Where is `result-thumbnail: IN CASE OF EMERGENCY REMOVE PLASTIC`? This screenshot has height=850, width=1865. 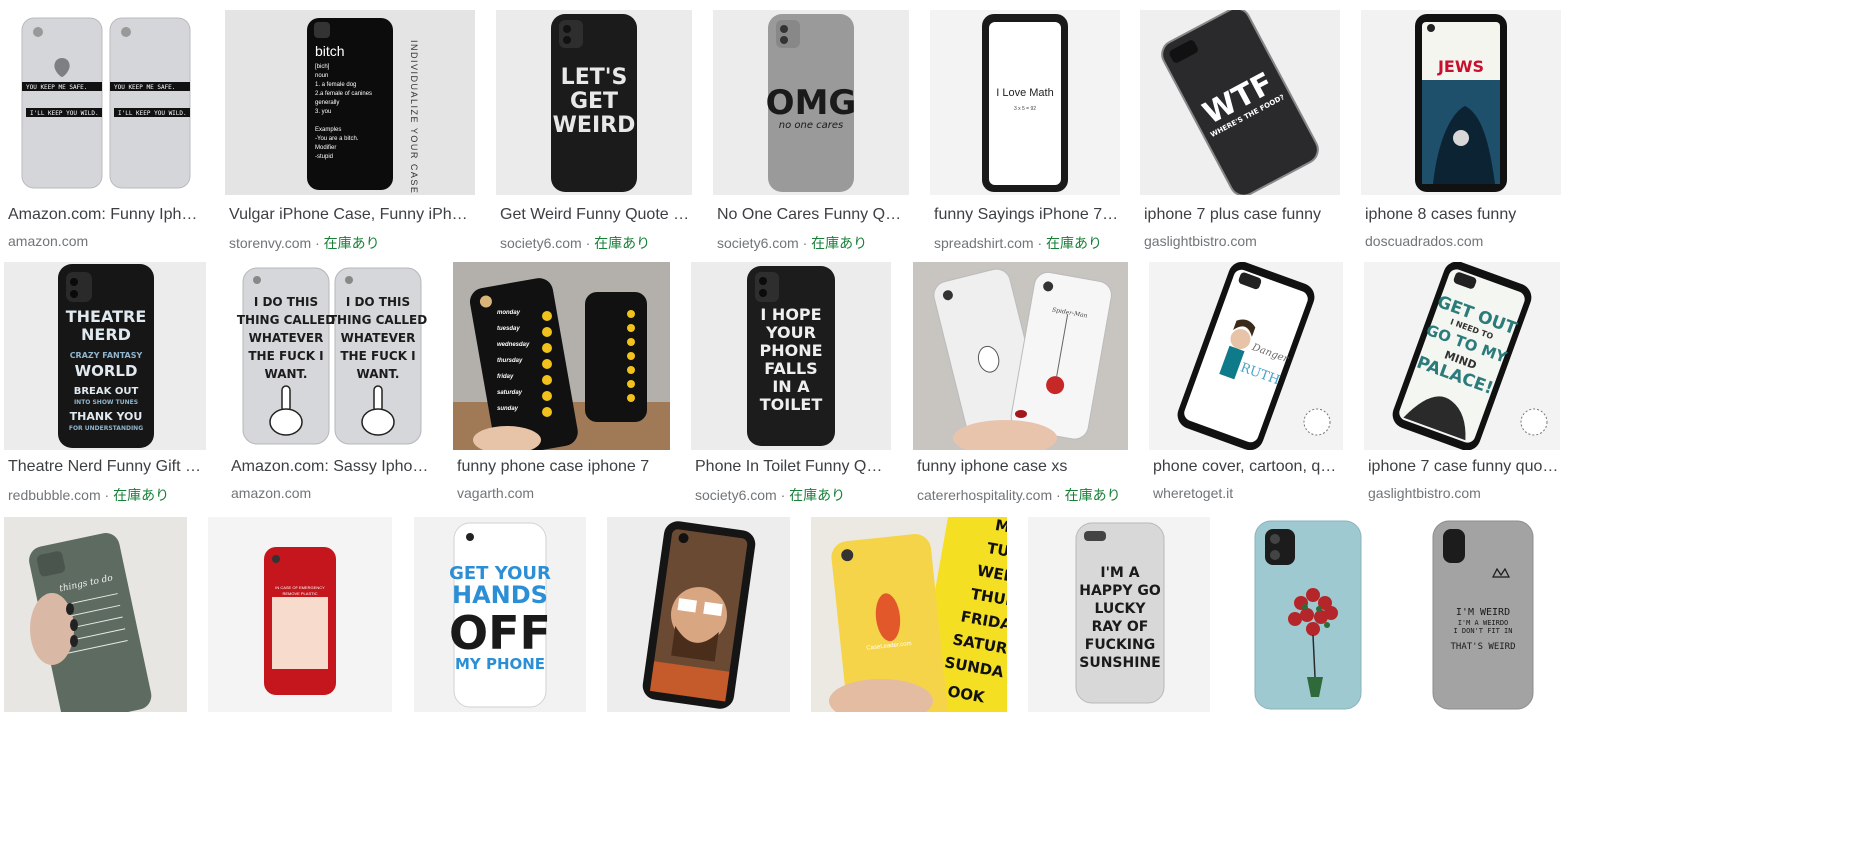
result-thumbnail: IN CASE OF EMERGENCY REMOVE PLASTIC is located at coordinates (300, 614).